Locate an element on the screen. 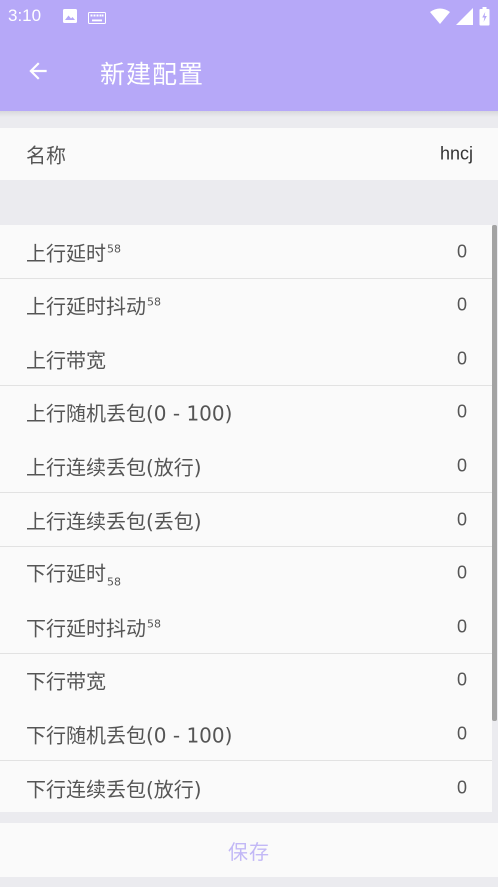 The image size is (498, 887). setting-row: 下行随机丢包(0 - 100) 0 is located at coordinates (246, 734).